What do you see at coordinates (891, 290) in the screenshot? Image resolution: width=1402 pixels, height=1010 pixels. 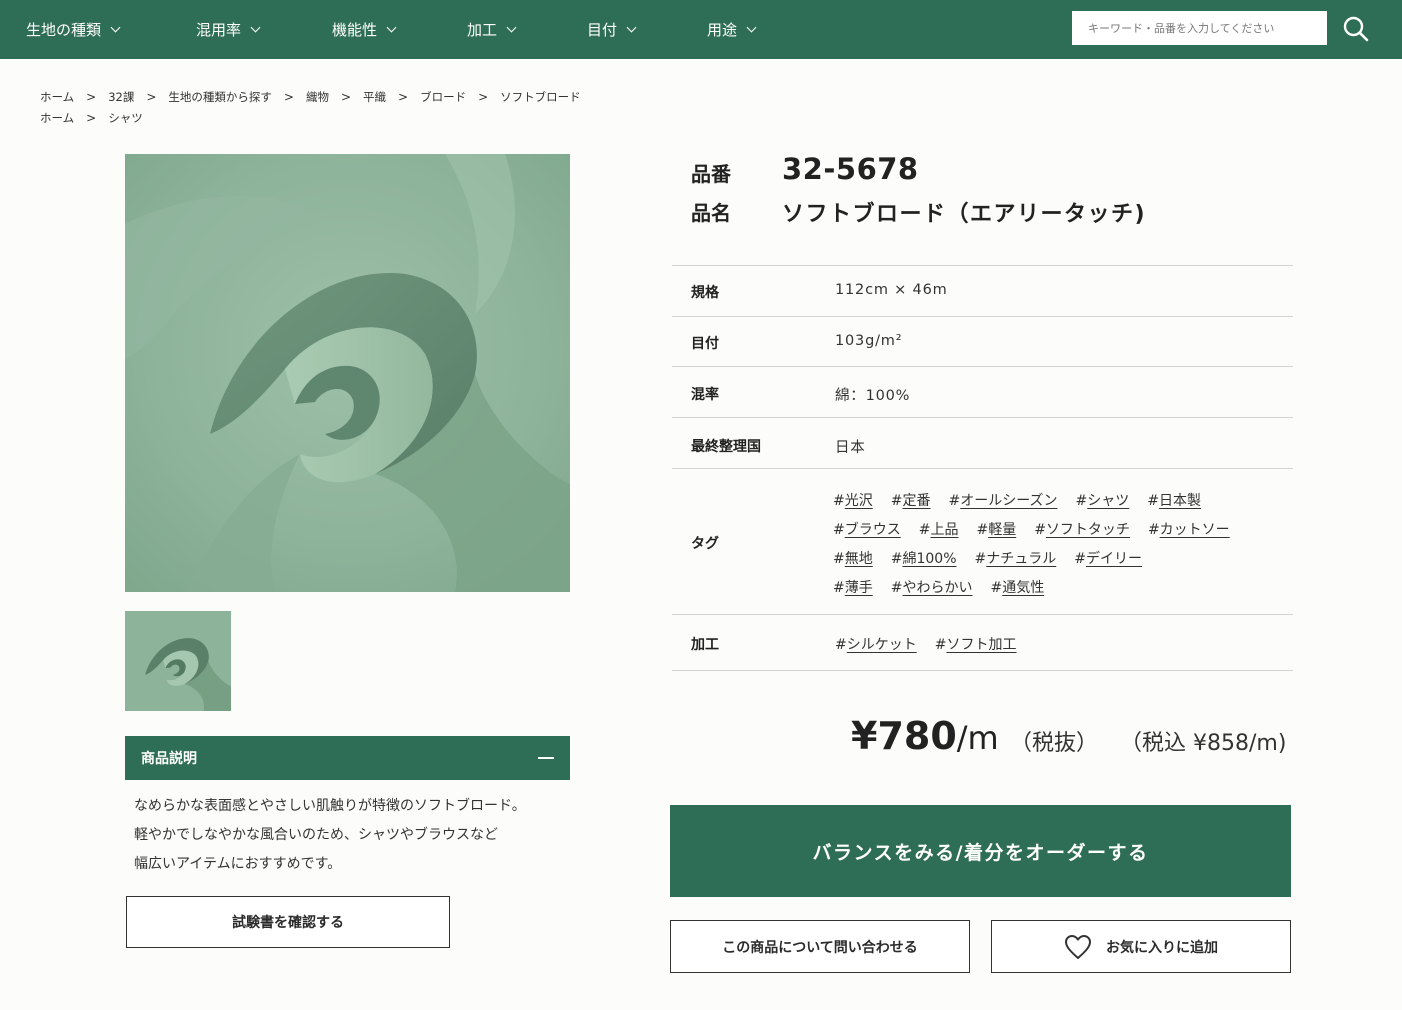 I see `spec-size-value: 112cm × 46m` at bounding box center [891, 290].